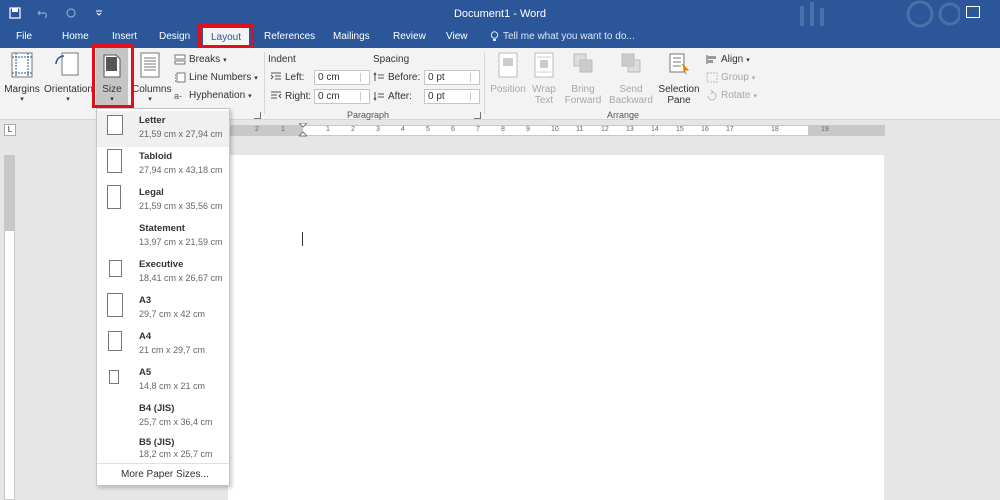 The height and width of the screenshot is (500, 1000). What do you see at coordinates (24, 36) in the screenshot?
I see `tab-file: File` at bounding box center [24, 36].